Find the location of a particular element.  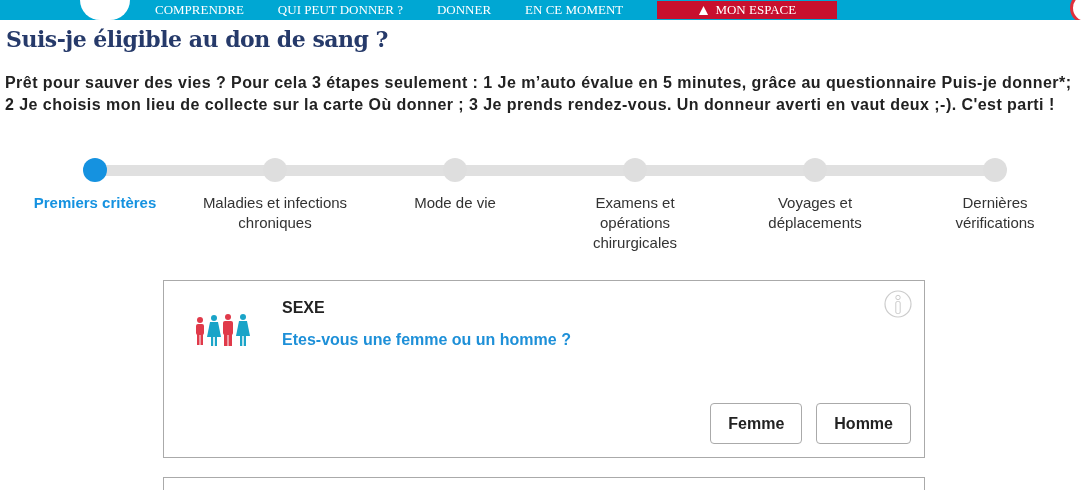

person-icon is located at coordinates (704, 10).